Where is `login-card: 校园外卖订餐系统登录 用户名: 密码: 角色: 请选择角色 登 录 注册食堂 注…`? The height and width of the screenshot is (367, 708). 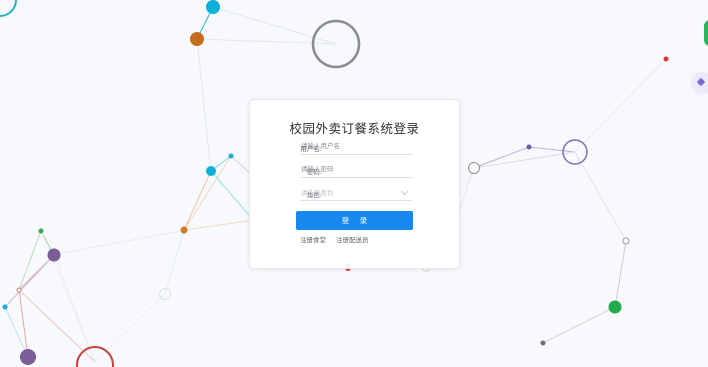
login-card: 校园外卖订餐系统登录 用户名: 密码: 角色: 请选择角色 登 录 注册食堂 注… is located at coordinates (354, 184).